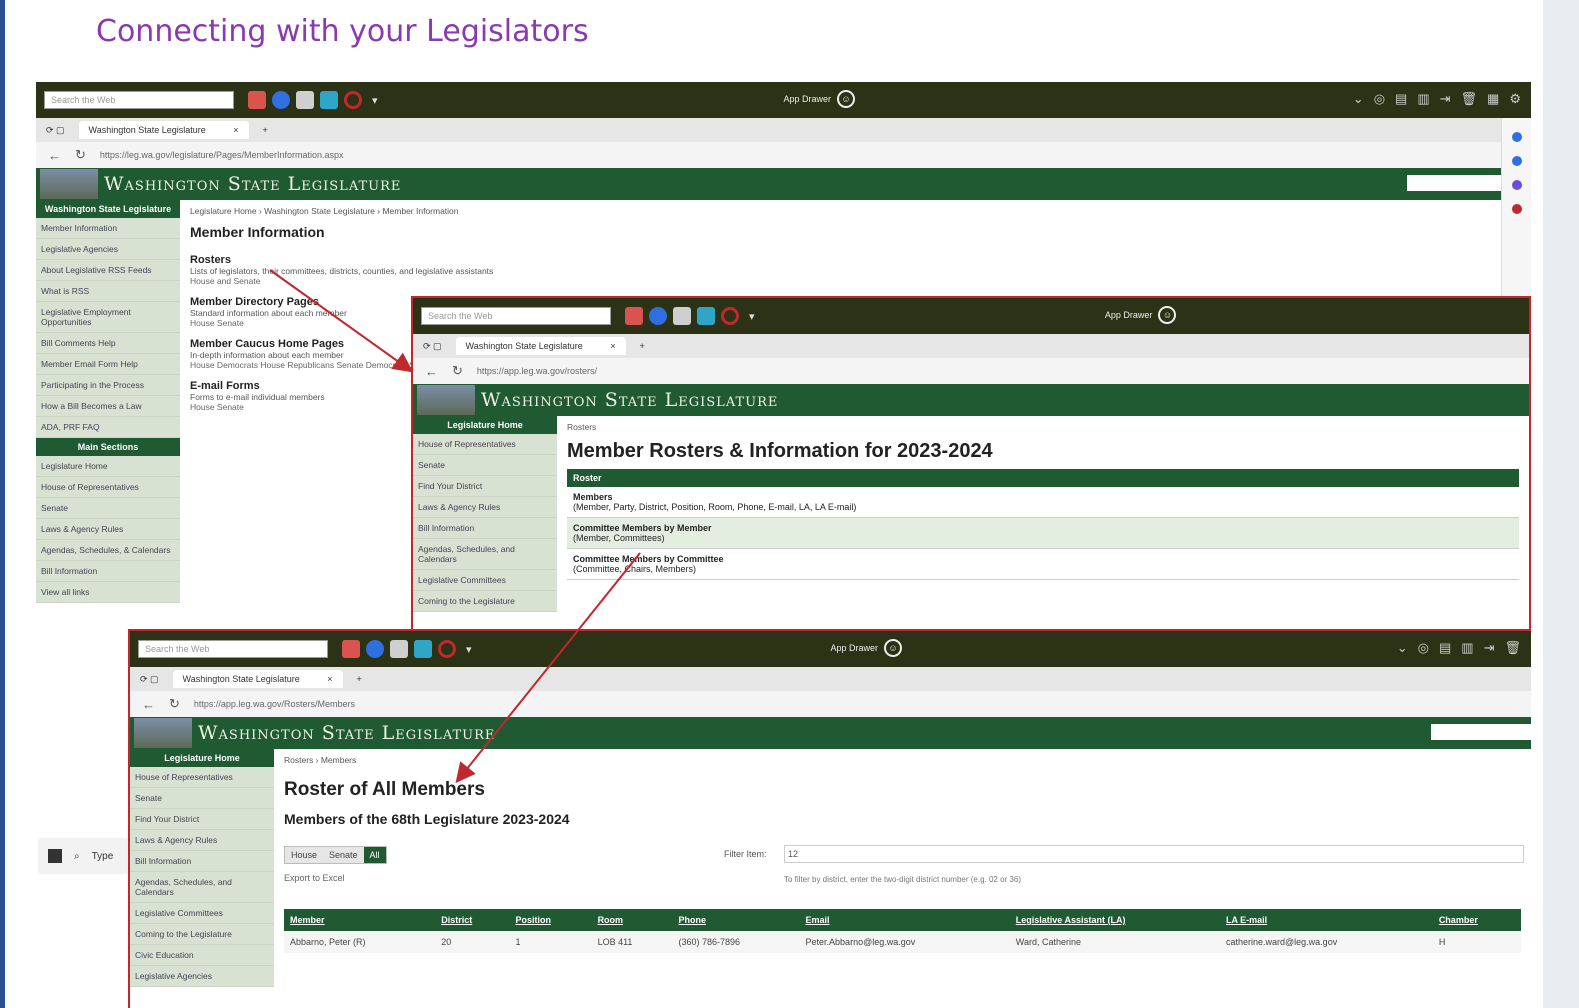 The image size is (1579, 1008). I want to click on breadcrumb: Rosters, so click(1043, 427).